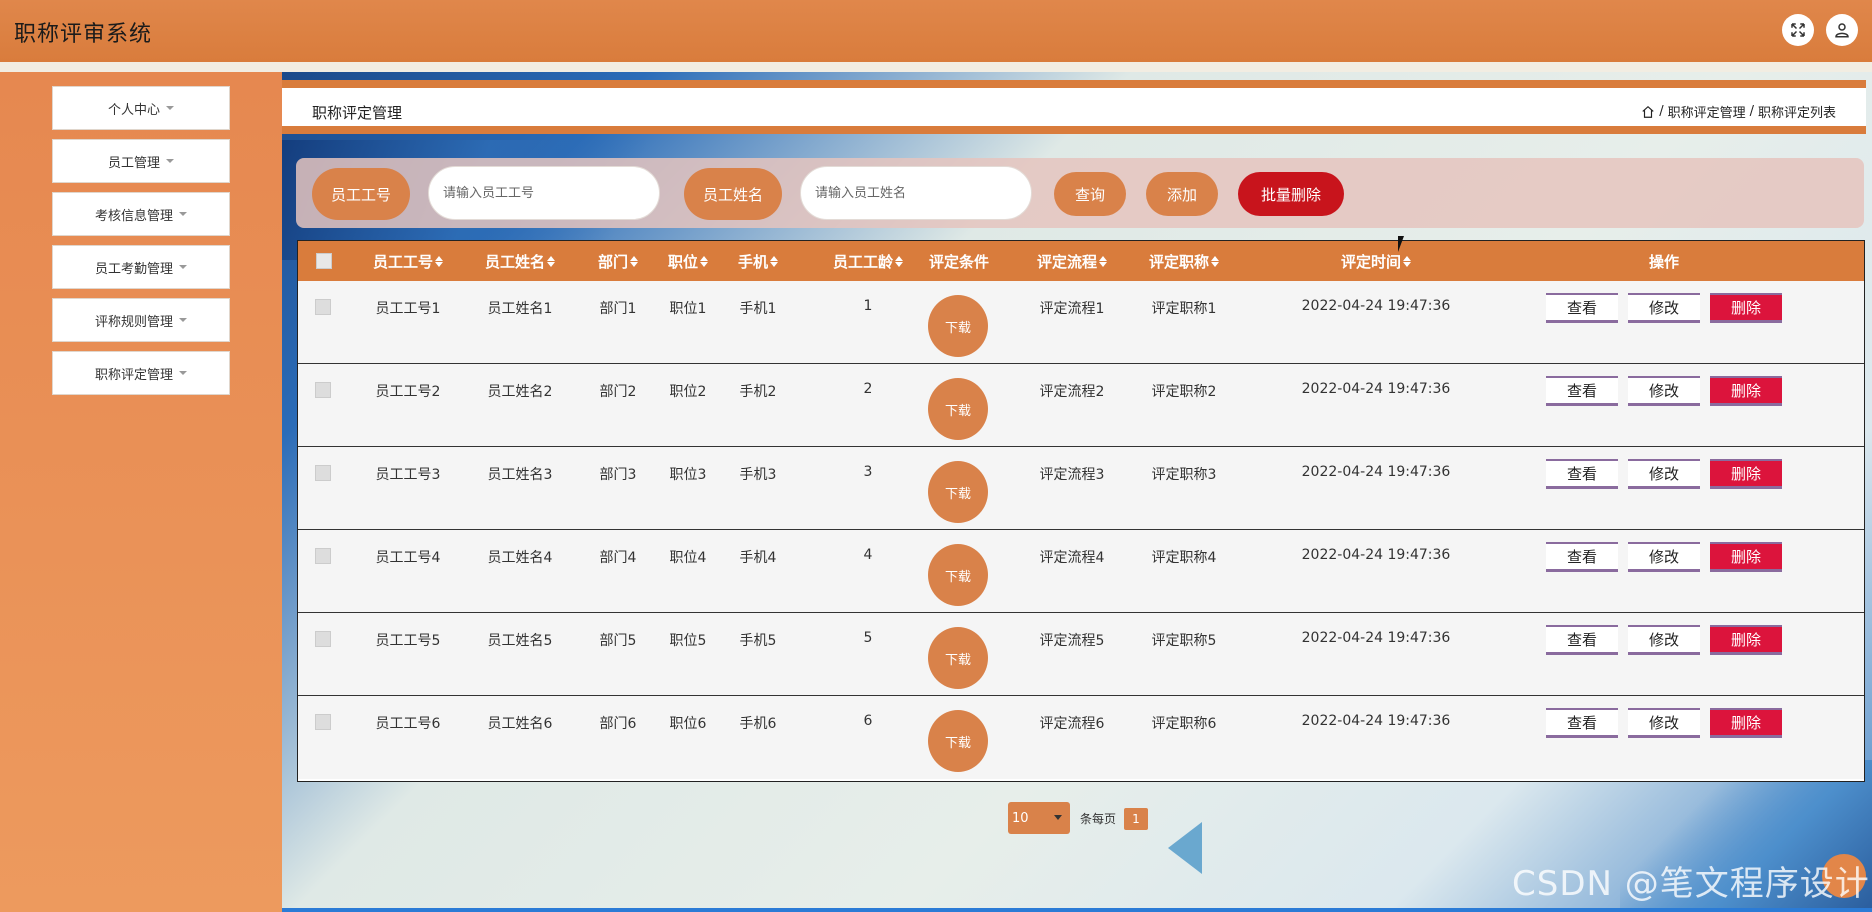  What do you see at coordinates (83, 34) in the screenshot?
I see `app-title: 职称评审系统` at bounding box center [83, 34].